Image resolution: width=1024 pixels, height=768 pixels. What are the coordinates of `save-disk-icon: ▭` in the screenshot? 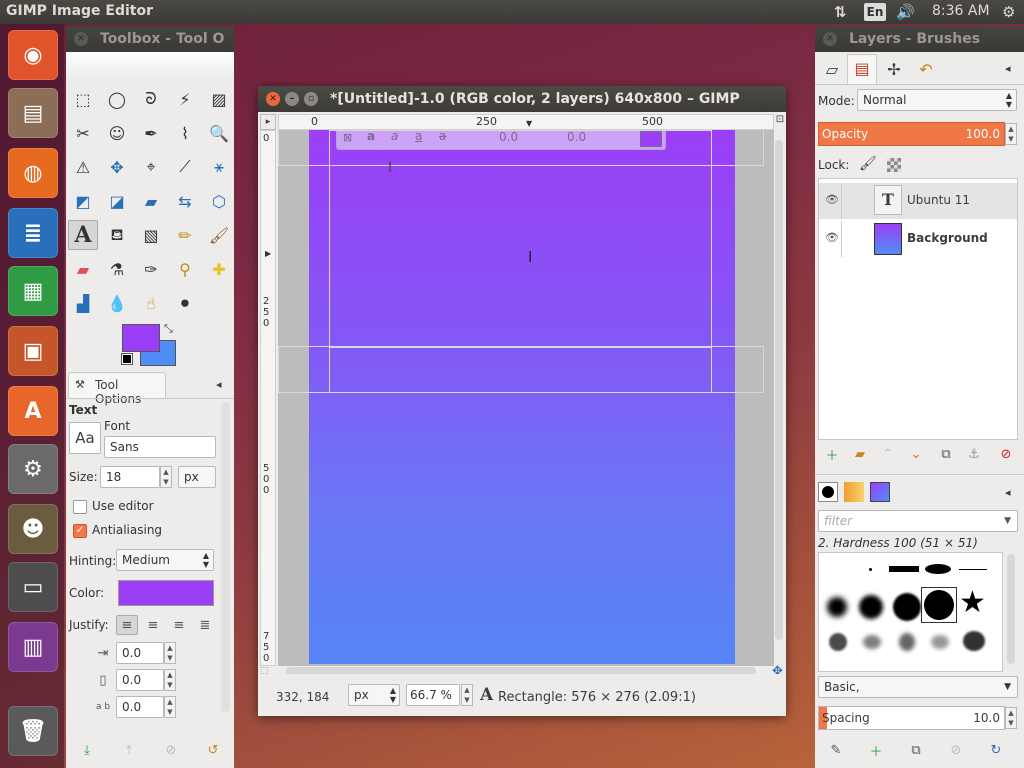 It's located at (33, 587).